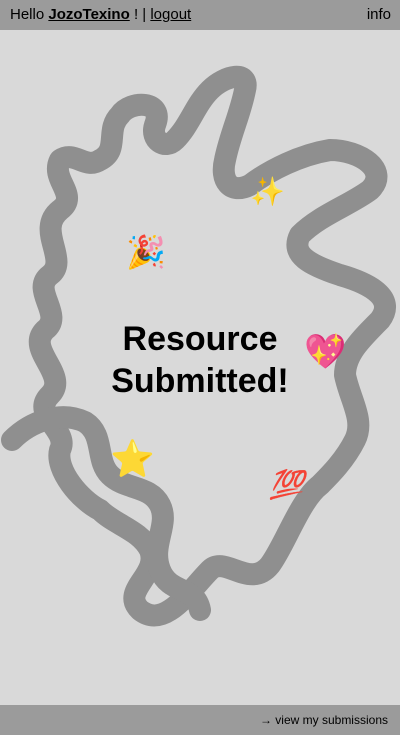 The image size is (400, 735). Describe the element at coordinates (132, 459) in the screenshot. I see `star-icon: ⭐` at that location.